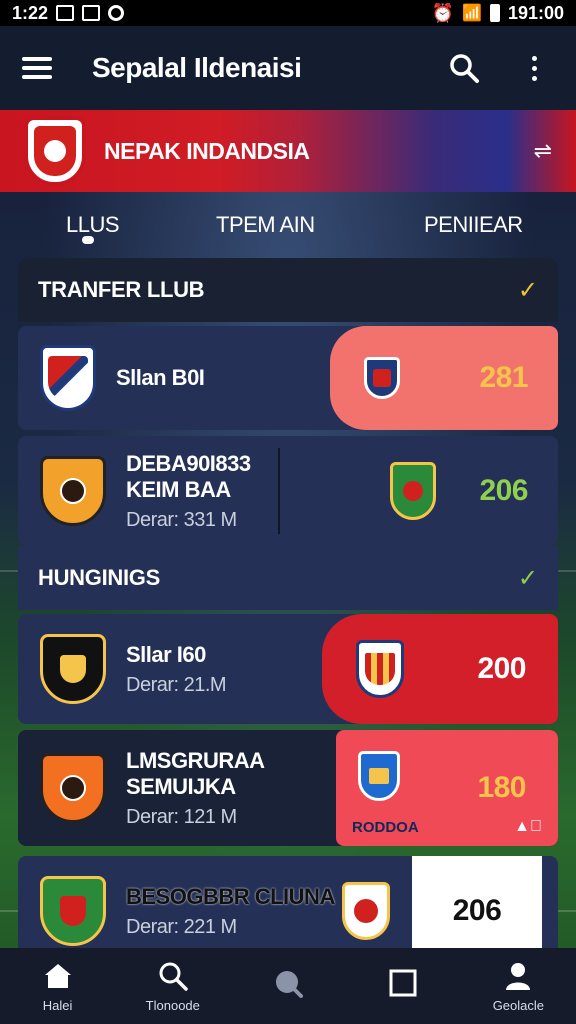  Describe the element at coordinates (288, 491) in the screenshot. I see `club-row: DEBA90I833 KEIM BAA Derar: 331 M 206` at that location.